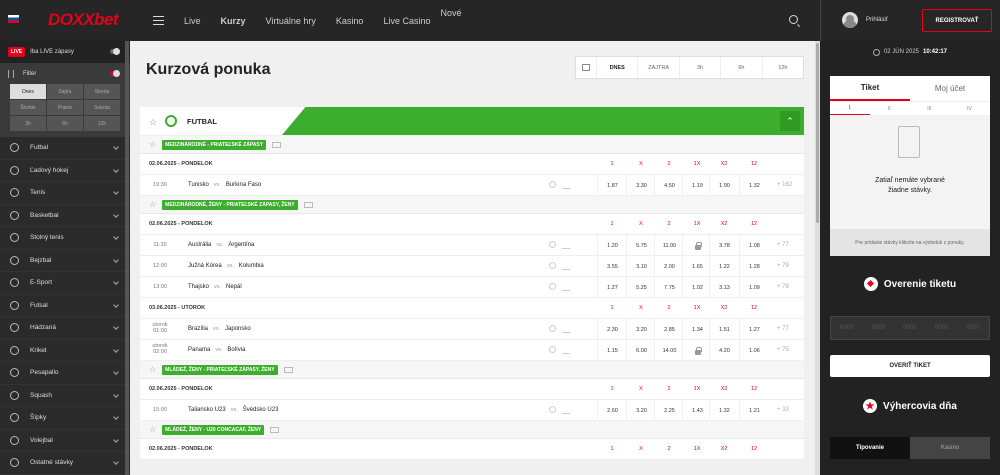 The width and height of the screenshot is (1000, 475). Describe the element at coordinates (102, 107) in the screenshot. I see `filter-day-5: Sobota` at that location.